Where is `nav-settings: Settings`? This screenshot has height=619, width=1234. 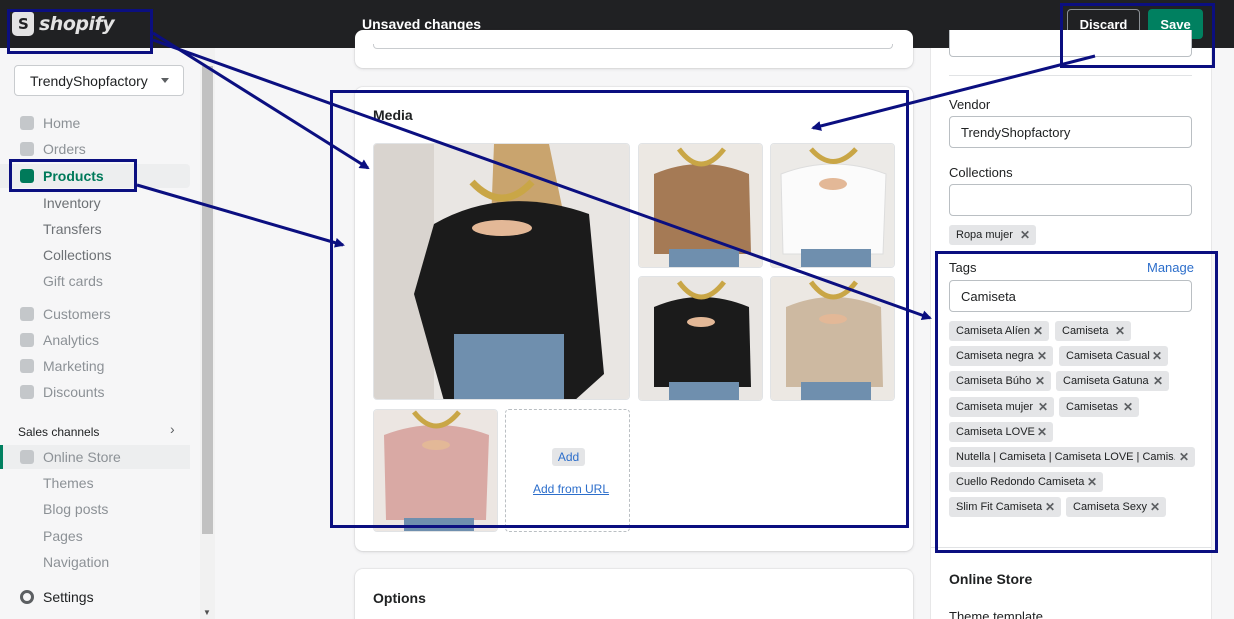 nav-settings: Settings is located at coordinates (57, 597).